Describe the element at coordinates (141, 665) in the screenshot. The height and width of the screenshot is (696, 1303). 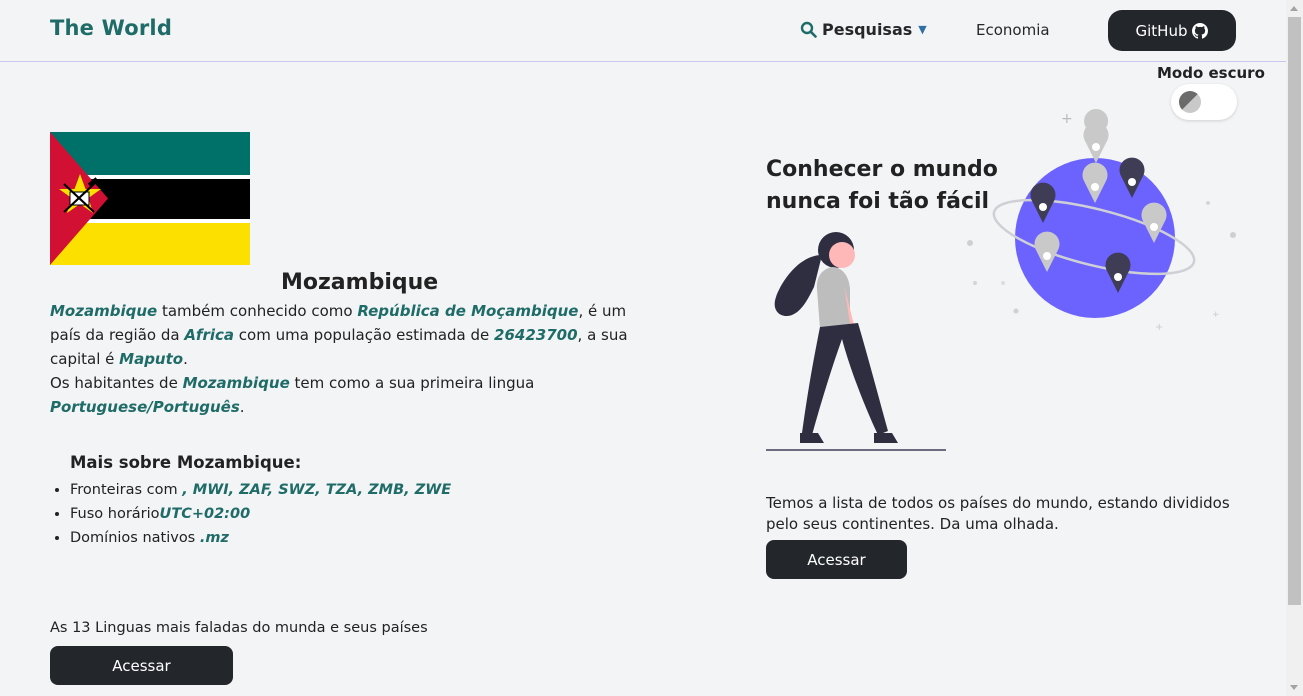
I see `languages-access-button: Acessar` at that location.